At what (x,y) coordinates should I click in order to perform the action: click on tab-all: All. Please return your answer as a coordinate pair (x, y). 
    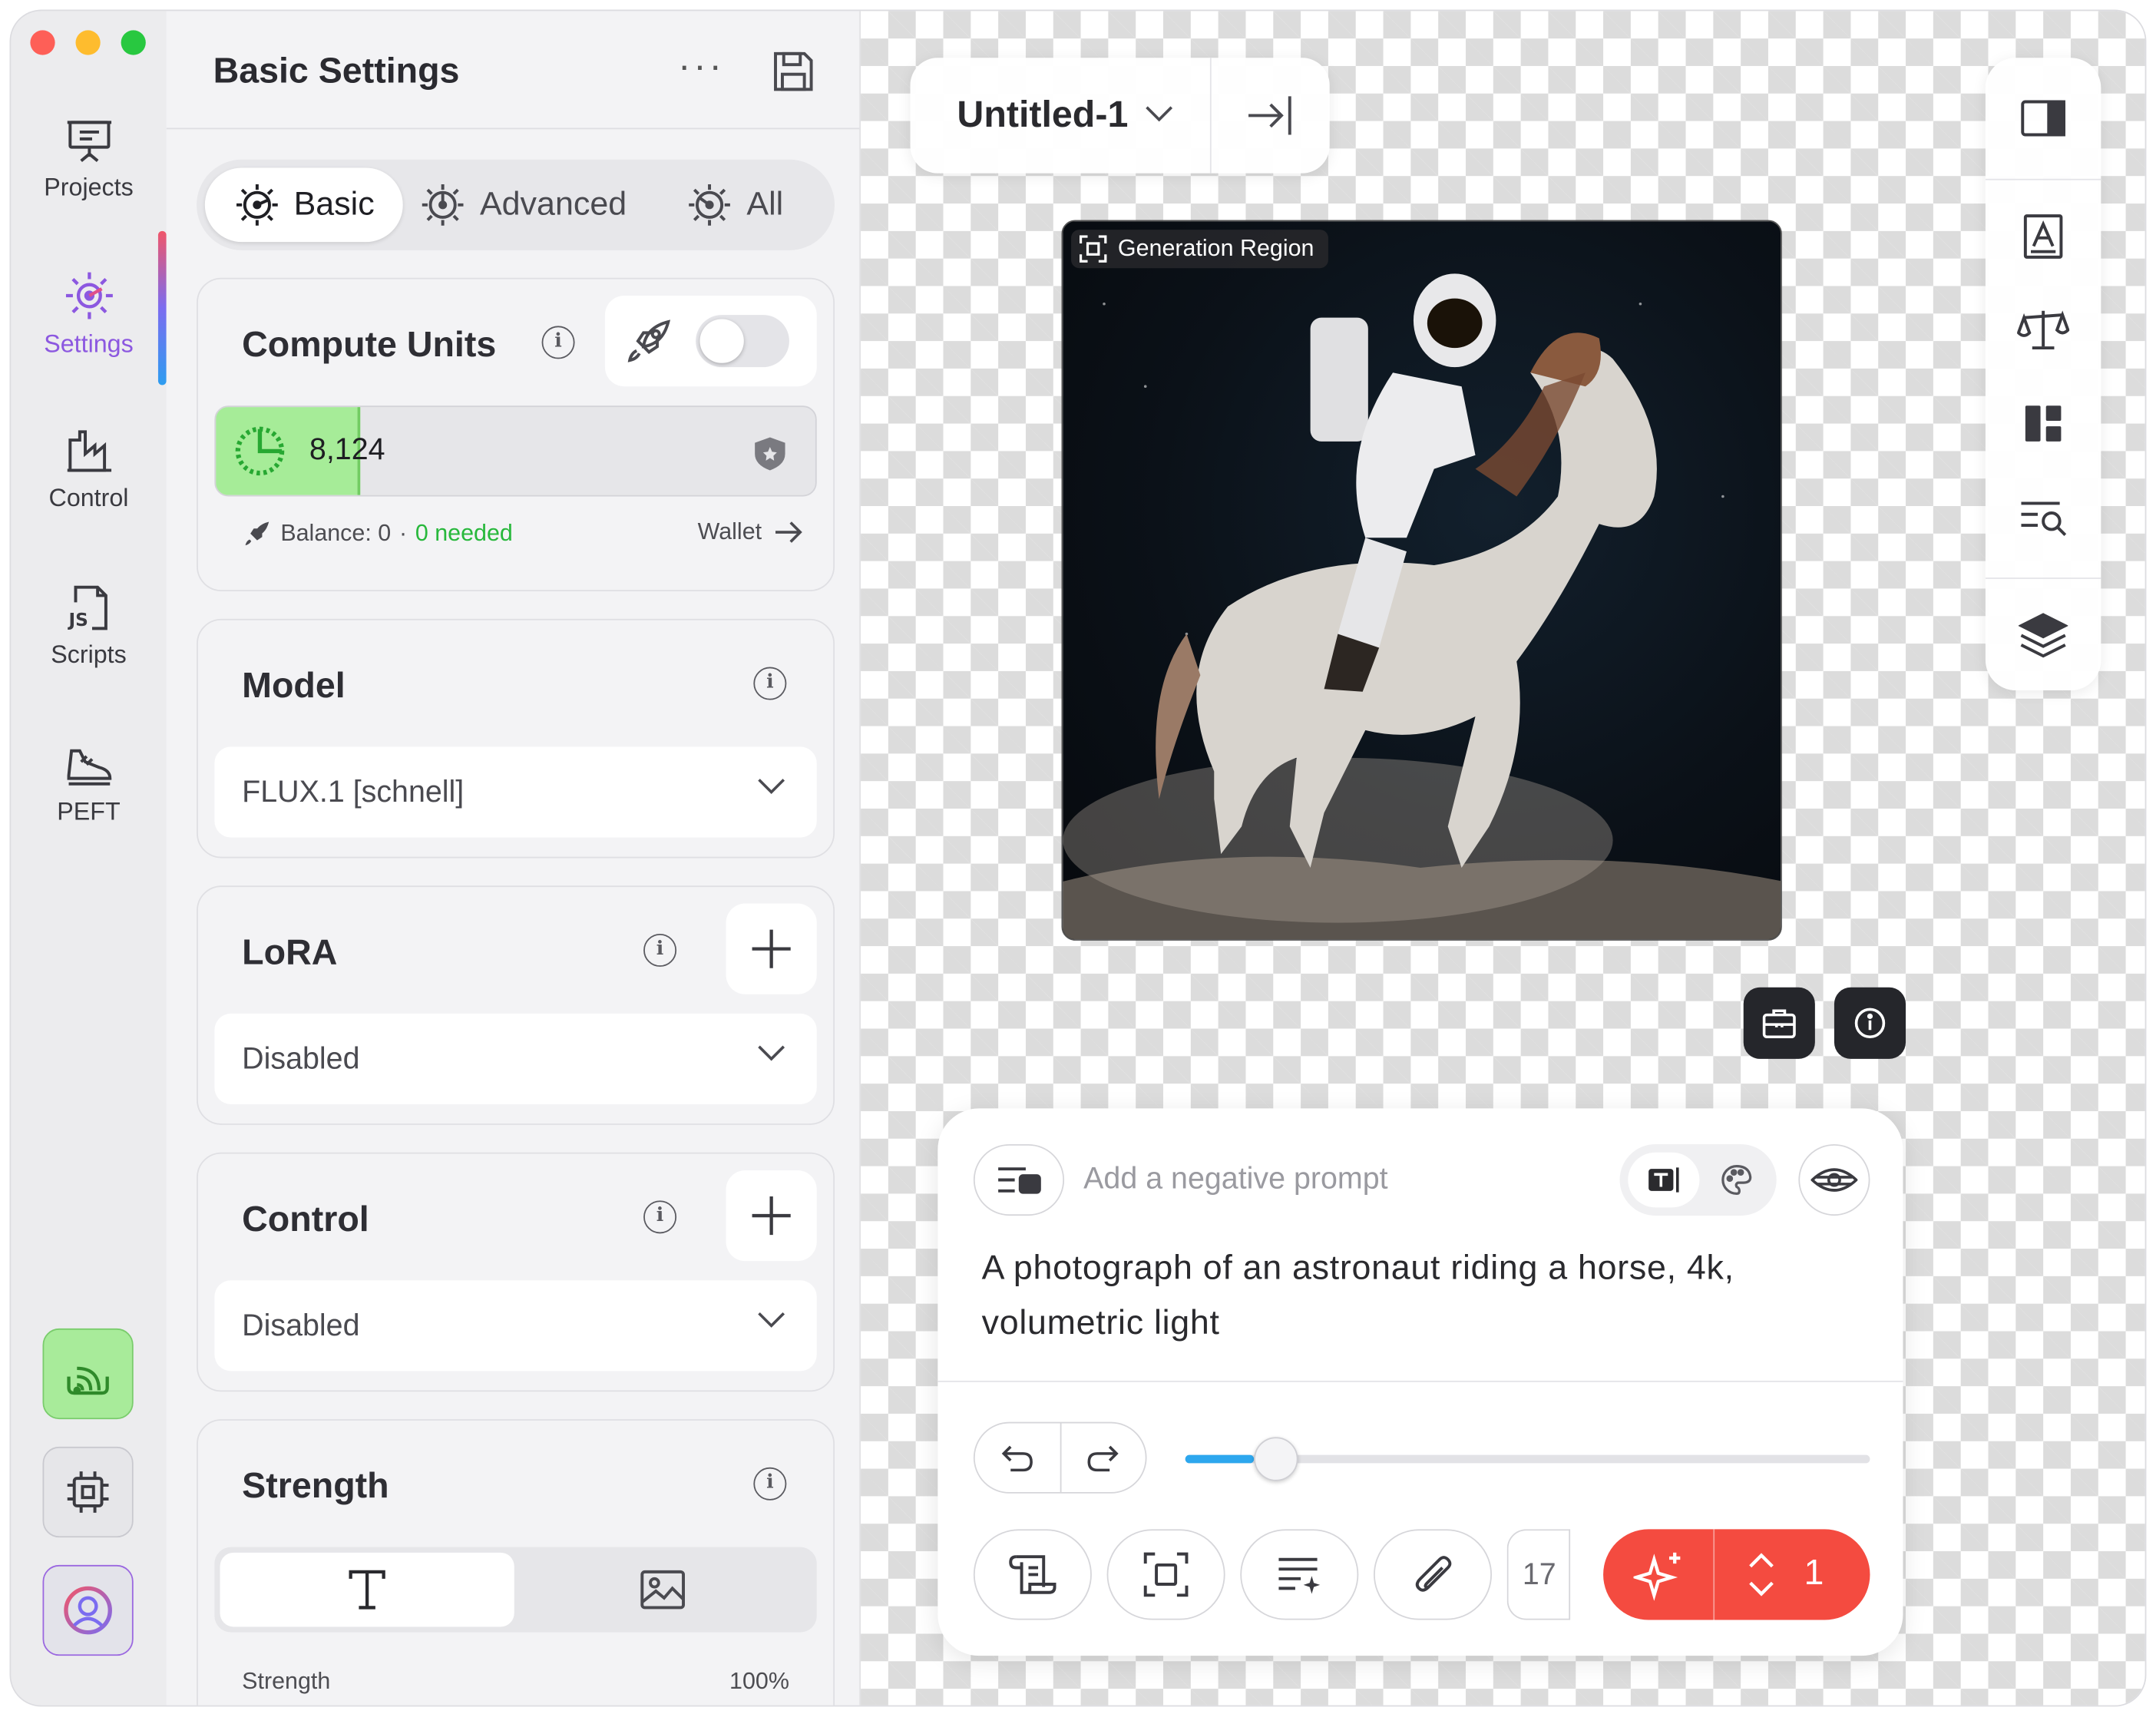
    Looking at the image, I should click on (735, 204).